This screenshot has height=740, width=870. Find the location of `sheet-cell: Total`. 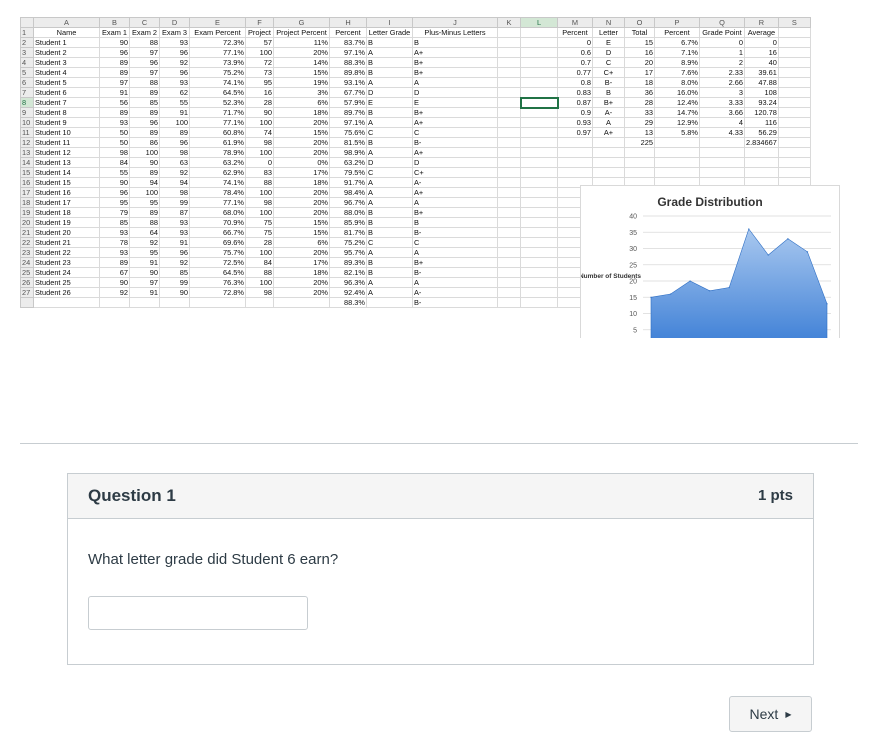

sheet-cell: Total is located at coordinates (639, 32).